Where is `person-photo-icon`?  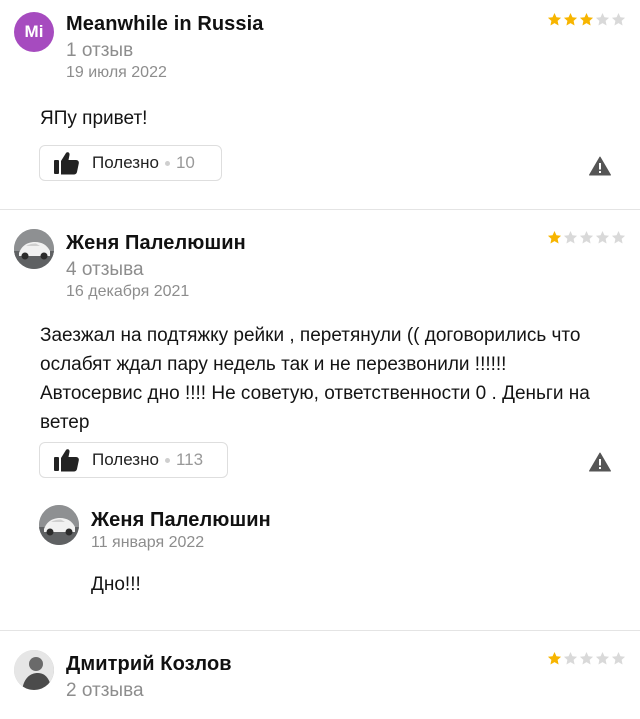
person-photo-icon is located at coordinates (34, 670).